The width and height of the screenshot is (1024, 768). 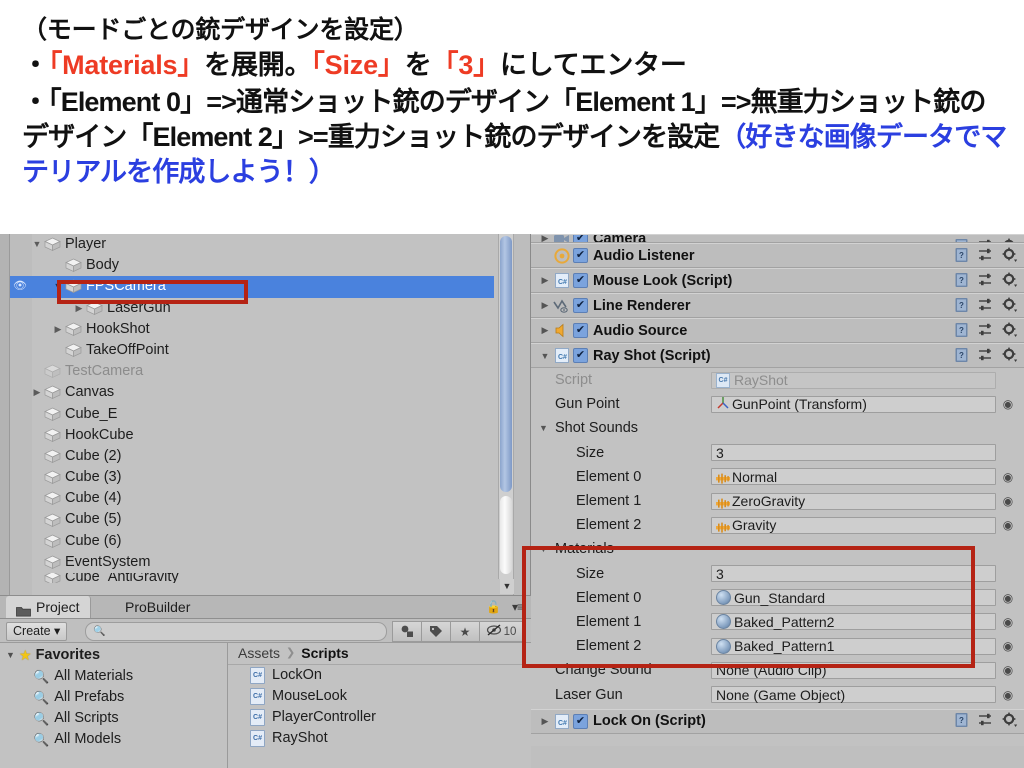 I want to click on filter-by-type-icon, so click(x=407, y=631).